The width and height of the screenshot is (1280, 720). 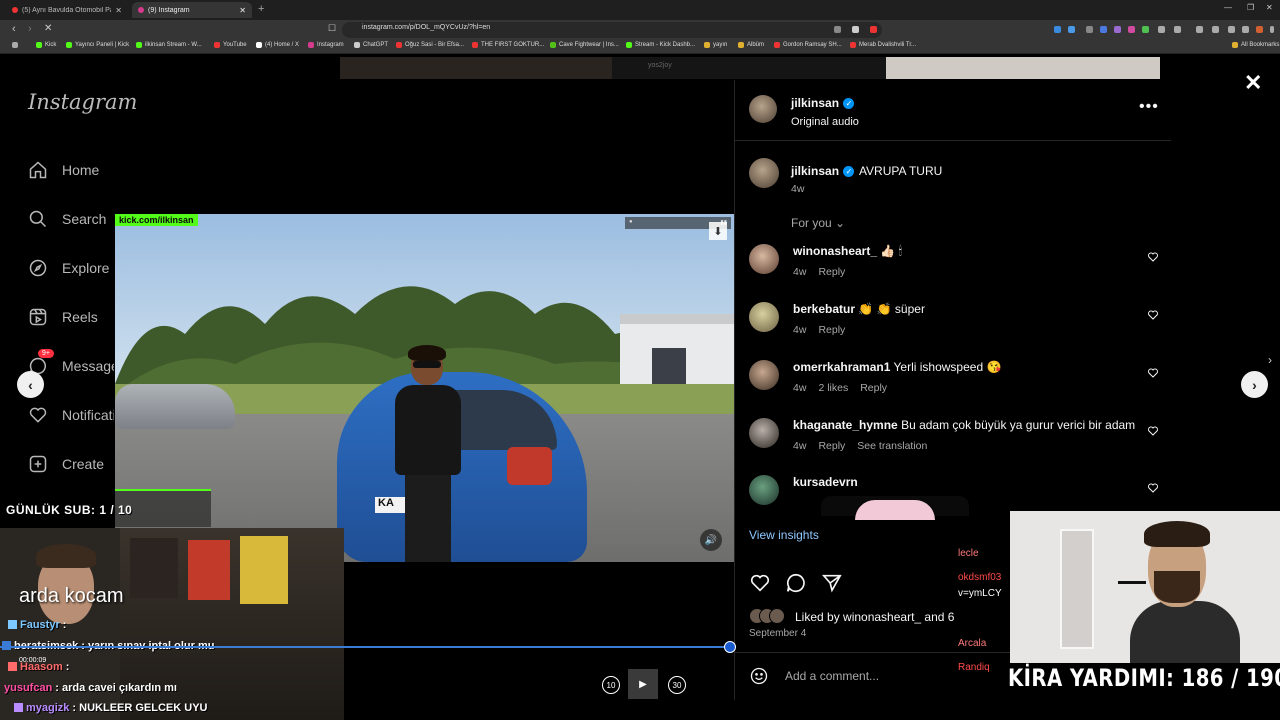 I want to click on forward-30-button: 30, so click(x=677, y=685).